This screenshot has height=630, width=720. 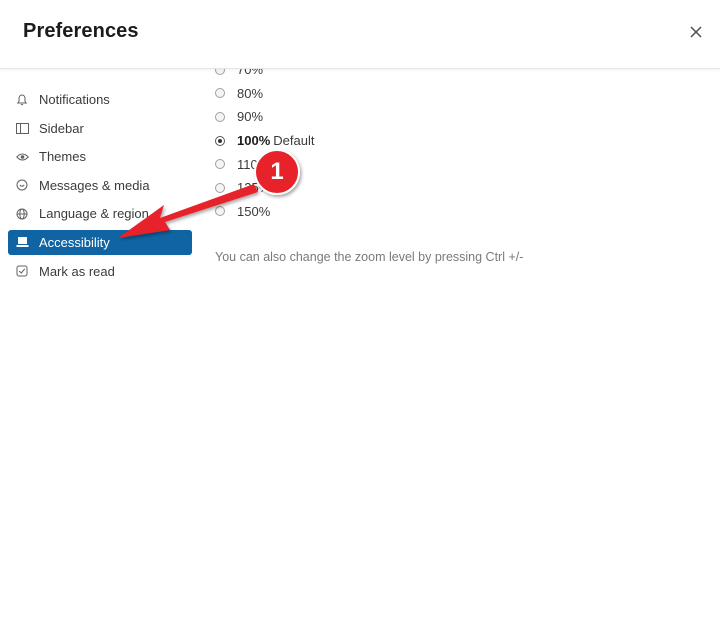 What do you see at coordinates (22, 271) in the screenshot?
I see `check-square-icon` at bounding box center [22, 271].